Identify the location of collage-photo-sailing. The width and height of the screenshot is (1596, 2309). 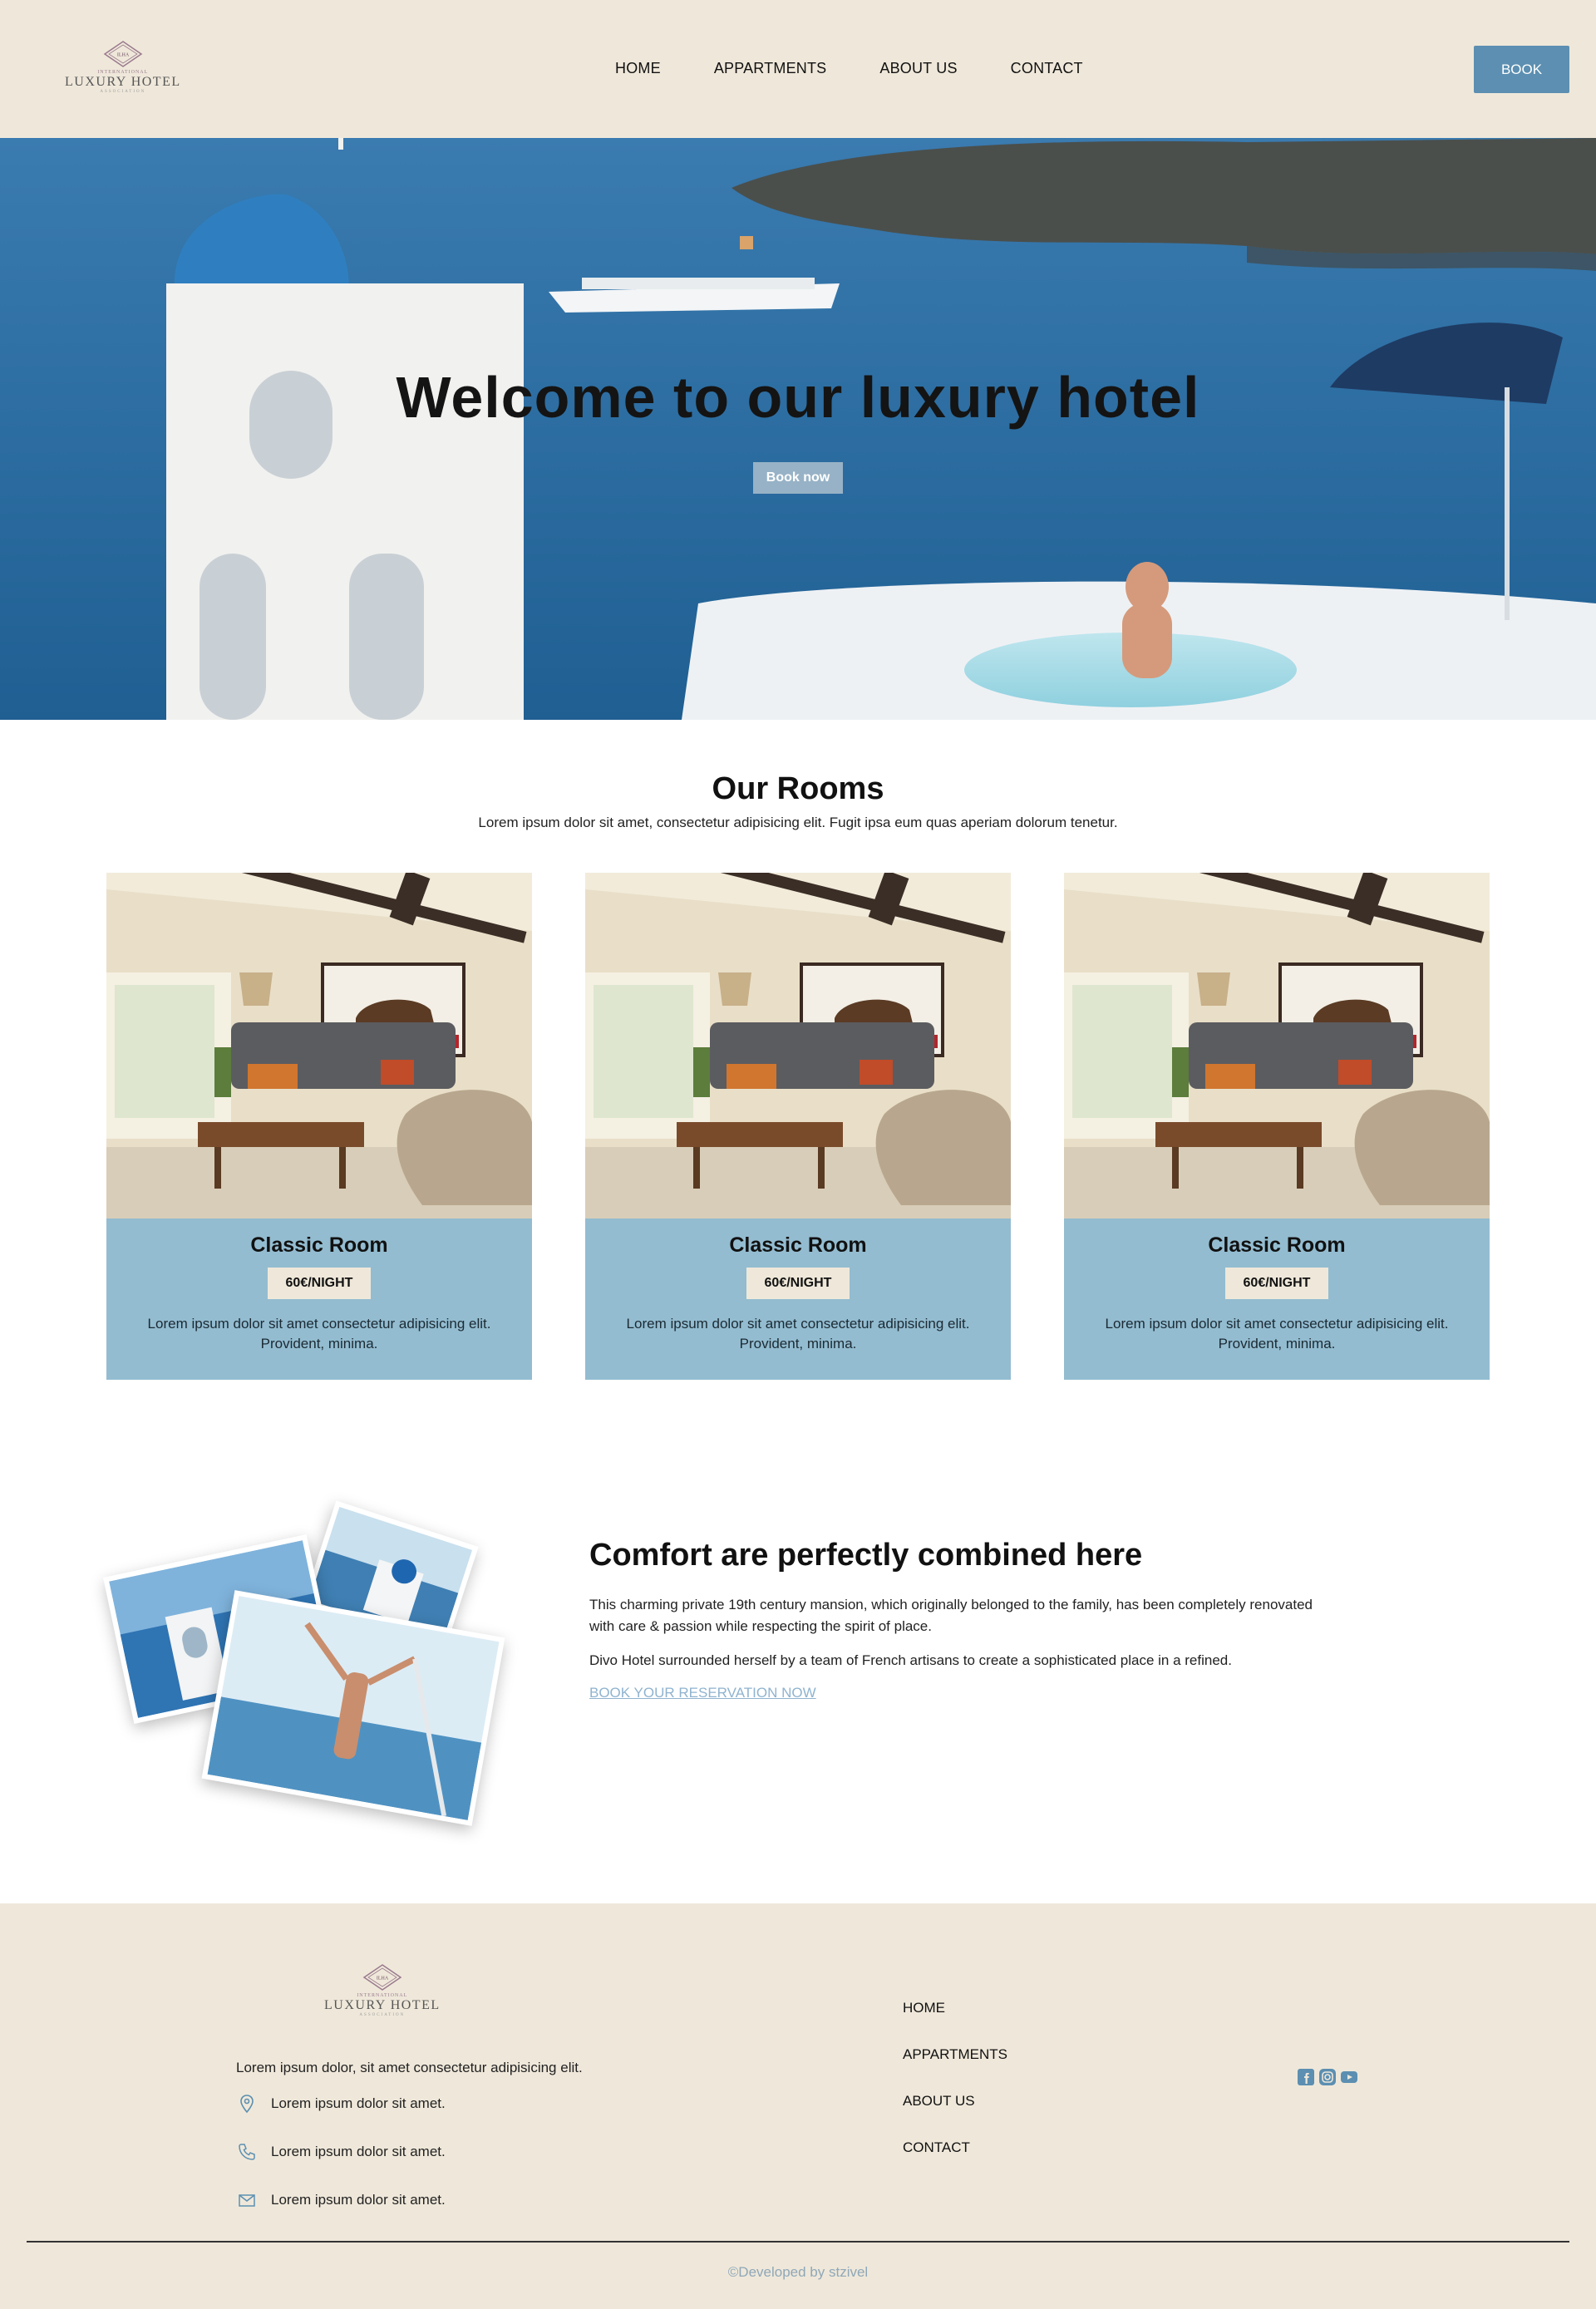
(353, 1708).